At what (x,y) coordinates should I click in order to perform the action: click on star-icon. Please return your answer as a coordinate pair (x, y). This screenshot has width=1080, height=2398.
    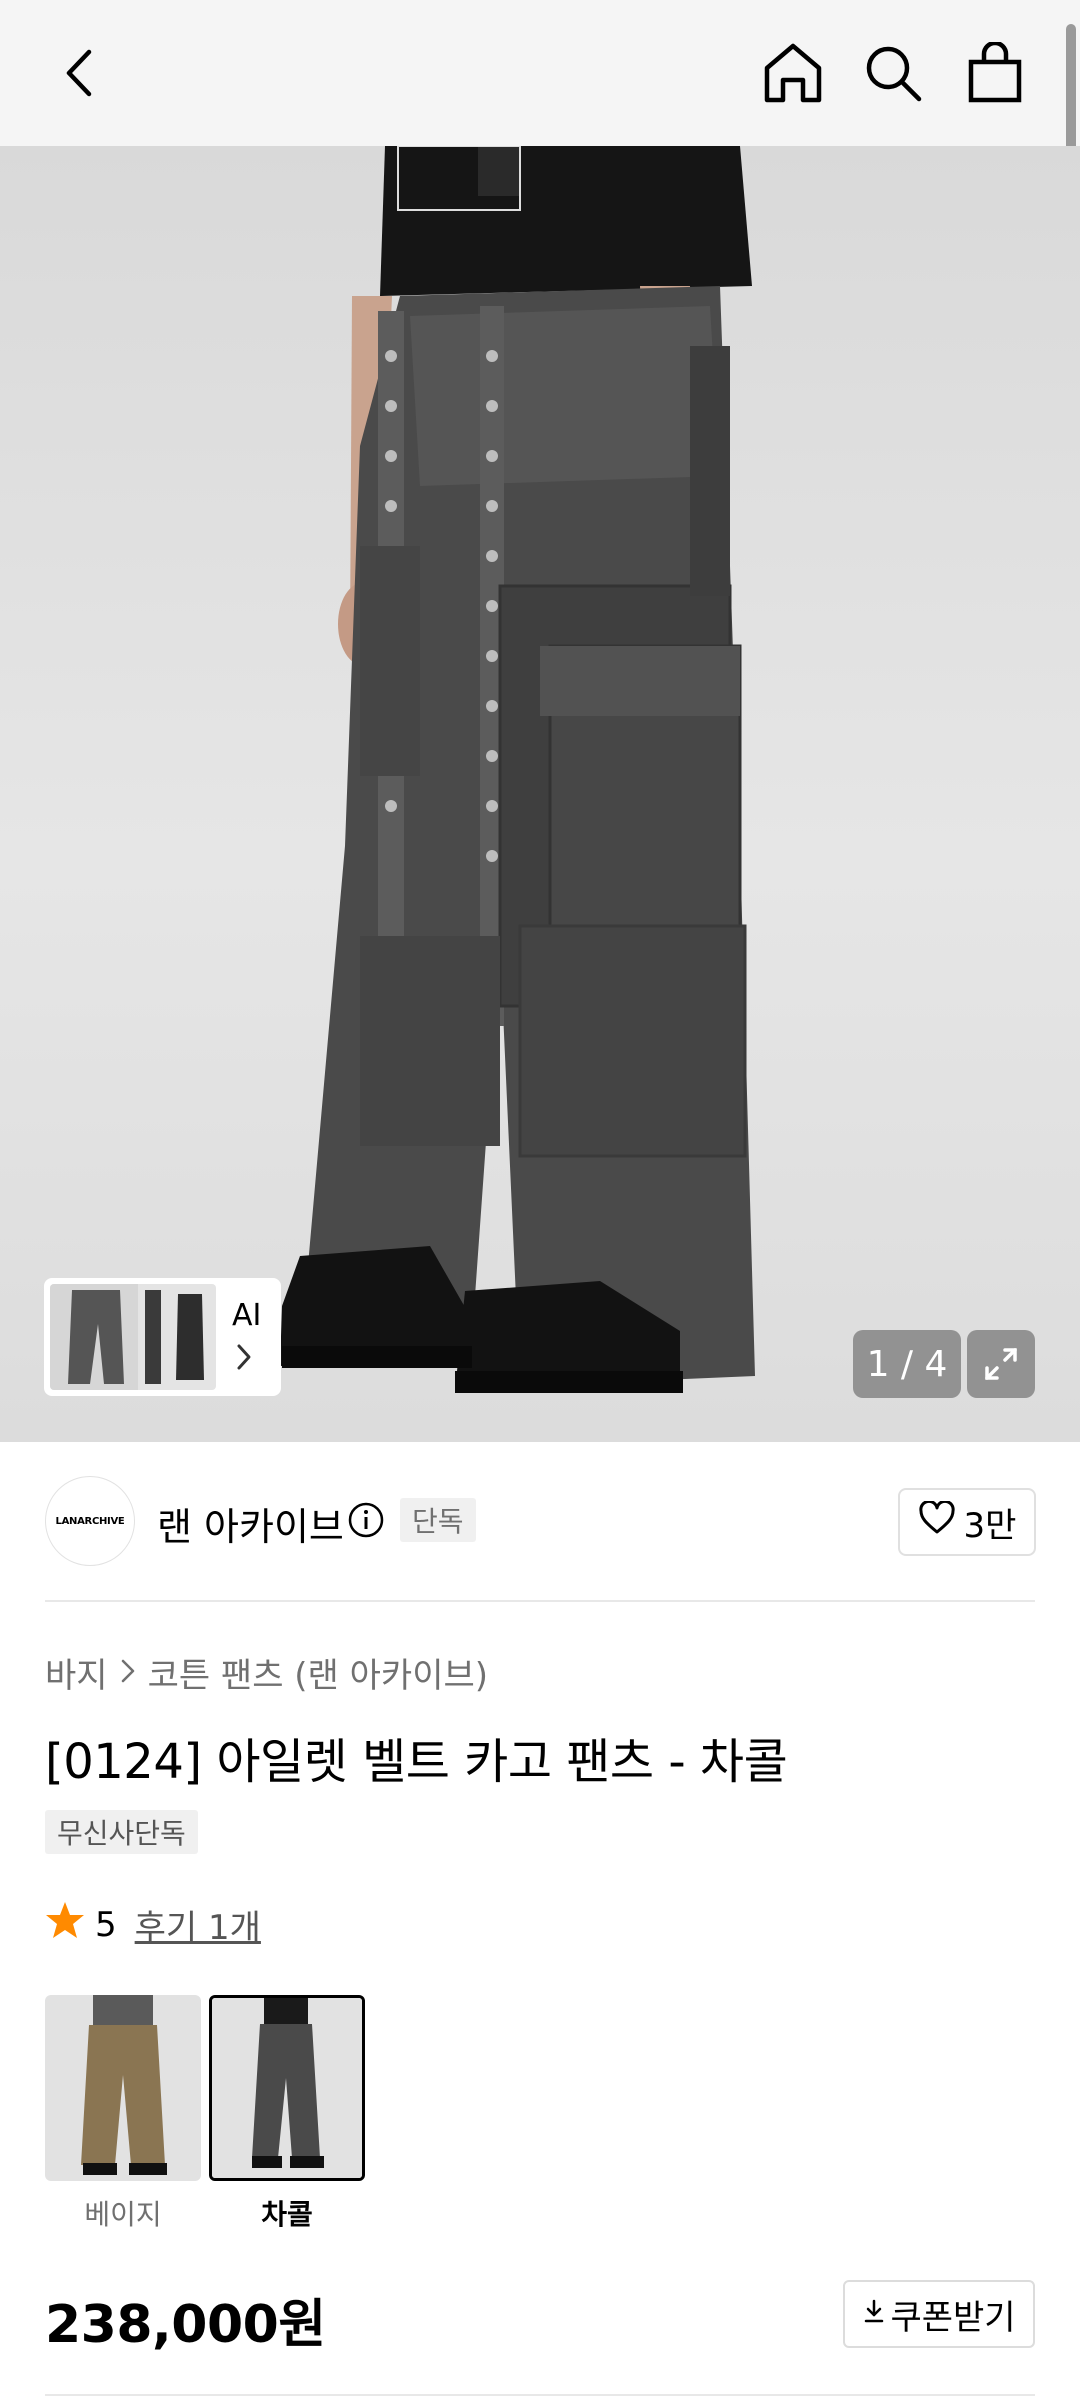
    Looking at the image, I should click on (65, 1924).